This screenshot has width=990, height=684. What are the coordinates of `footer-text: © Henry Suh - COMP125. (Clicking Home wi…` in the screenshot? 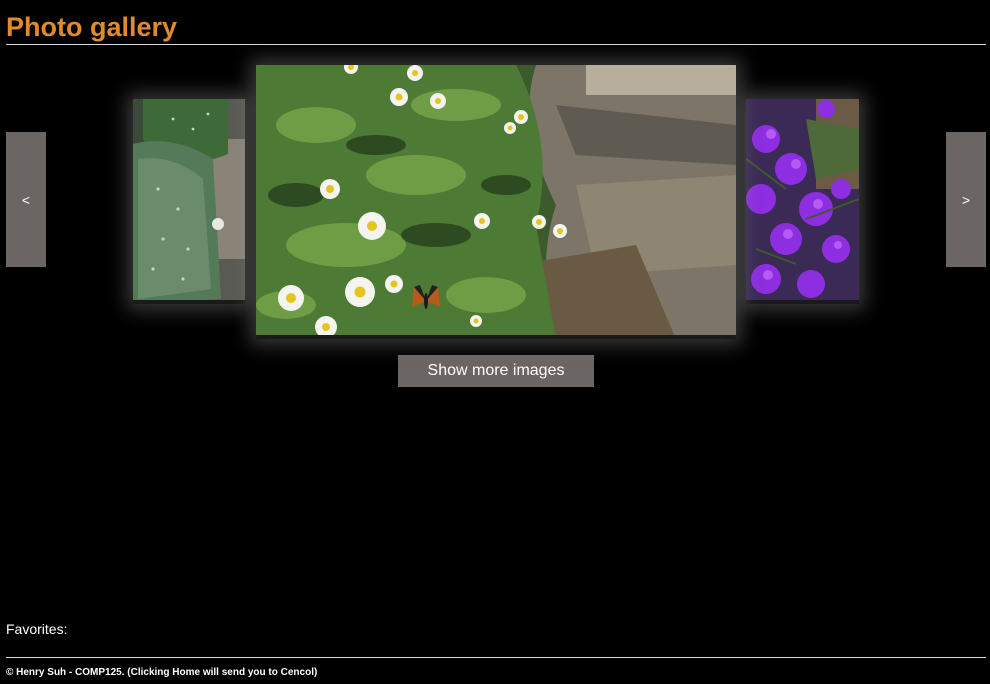 It's located at (162, 672).